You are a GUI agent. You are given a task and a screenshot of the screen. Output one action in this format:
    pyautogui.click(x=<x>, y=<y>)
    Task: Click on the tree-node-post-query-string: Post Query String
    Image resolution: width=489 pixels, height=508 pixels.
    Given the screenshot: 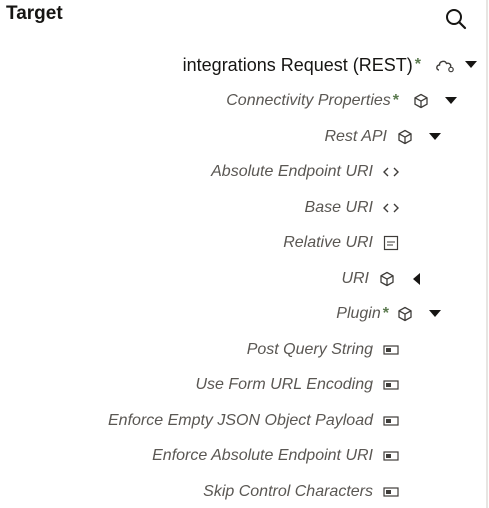 What is the action you would take?
    pyautogui.click(x=324, y=350)
    